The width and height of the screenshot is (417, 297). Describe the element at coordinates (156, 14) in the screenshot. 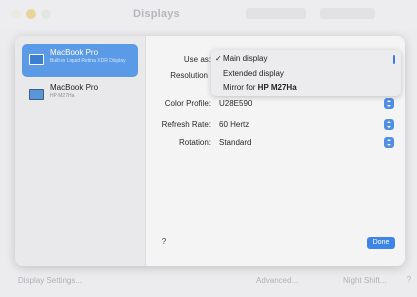

I see `window-title: Displays` at that location.